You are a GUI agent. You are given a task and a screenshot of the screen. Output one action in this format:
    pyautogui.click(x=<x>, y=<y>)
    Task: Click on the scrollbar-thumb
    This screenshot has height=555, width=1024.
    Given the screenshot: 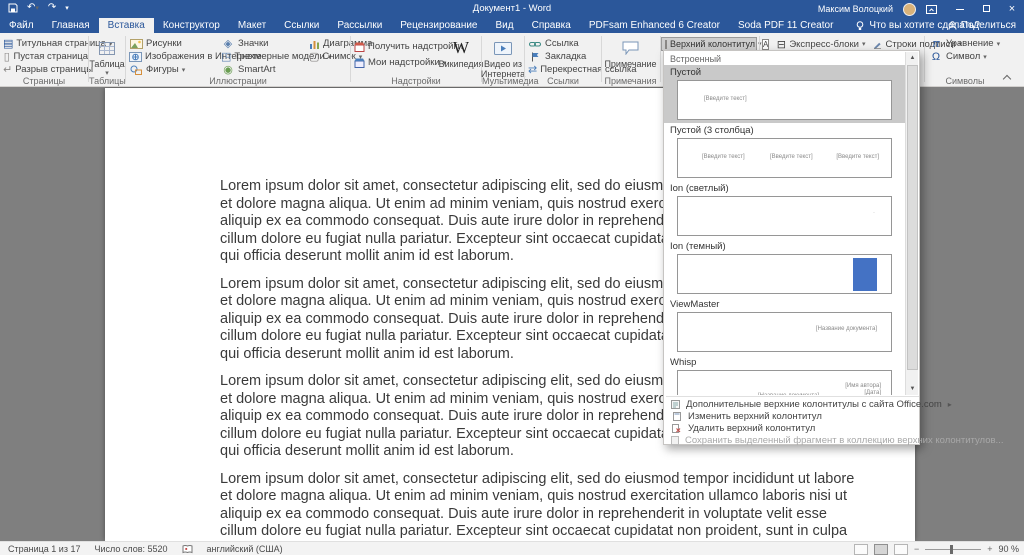 What is the action you would take?
    pyautogui.click(x=912, y=217)
    